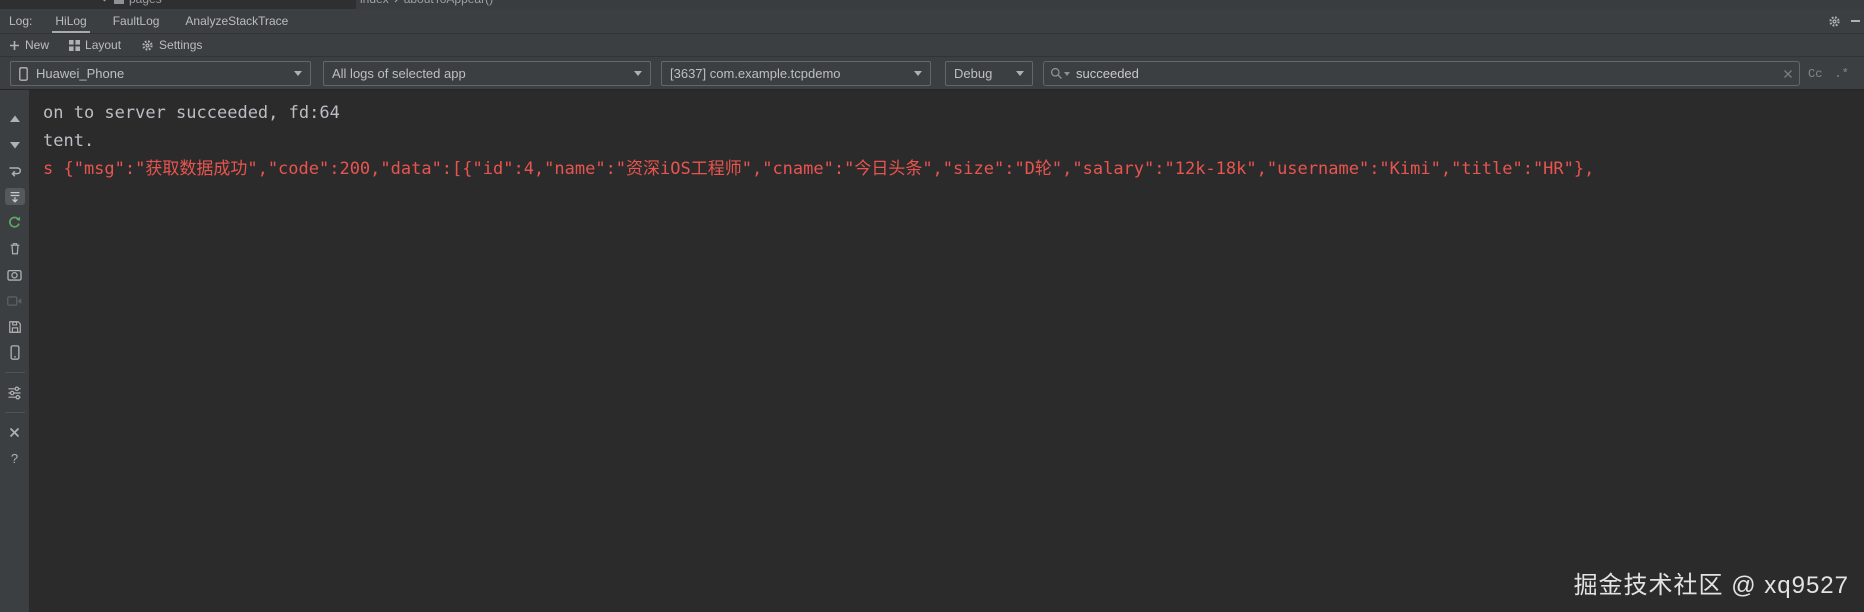 The image size is (1864, 612). Describe the element at coordinates (103, 45) in the screenshot. I see `layout-button-label: Layout` at that location.